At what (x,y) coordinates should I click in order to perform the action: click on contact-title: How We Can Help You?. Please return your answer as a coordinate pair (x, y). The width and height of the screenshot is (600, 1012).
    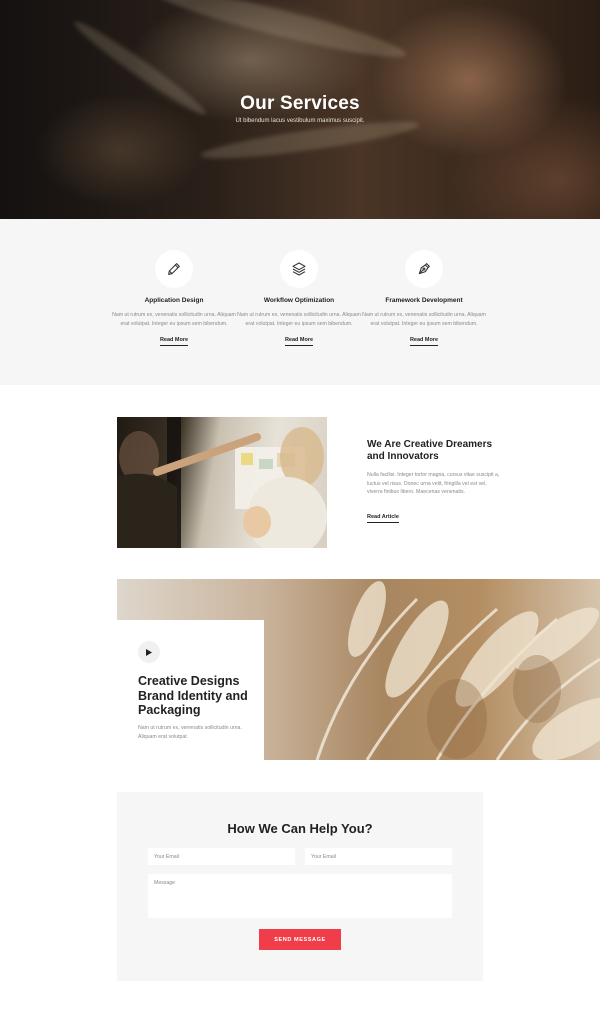
    Looking at the image, I should click on (300, 828).